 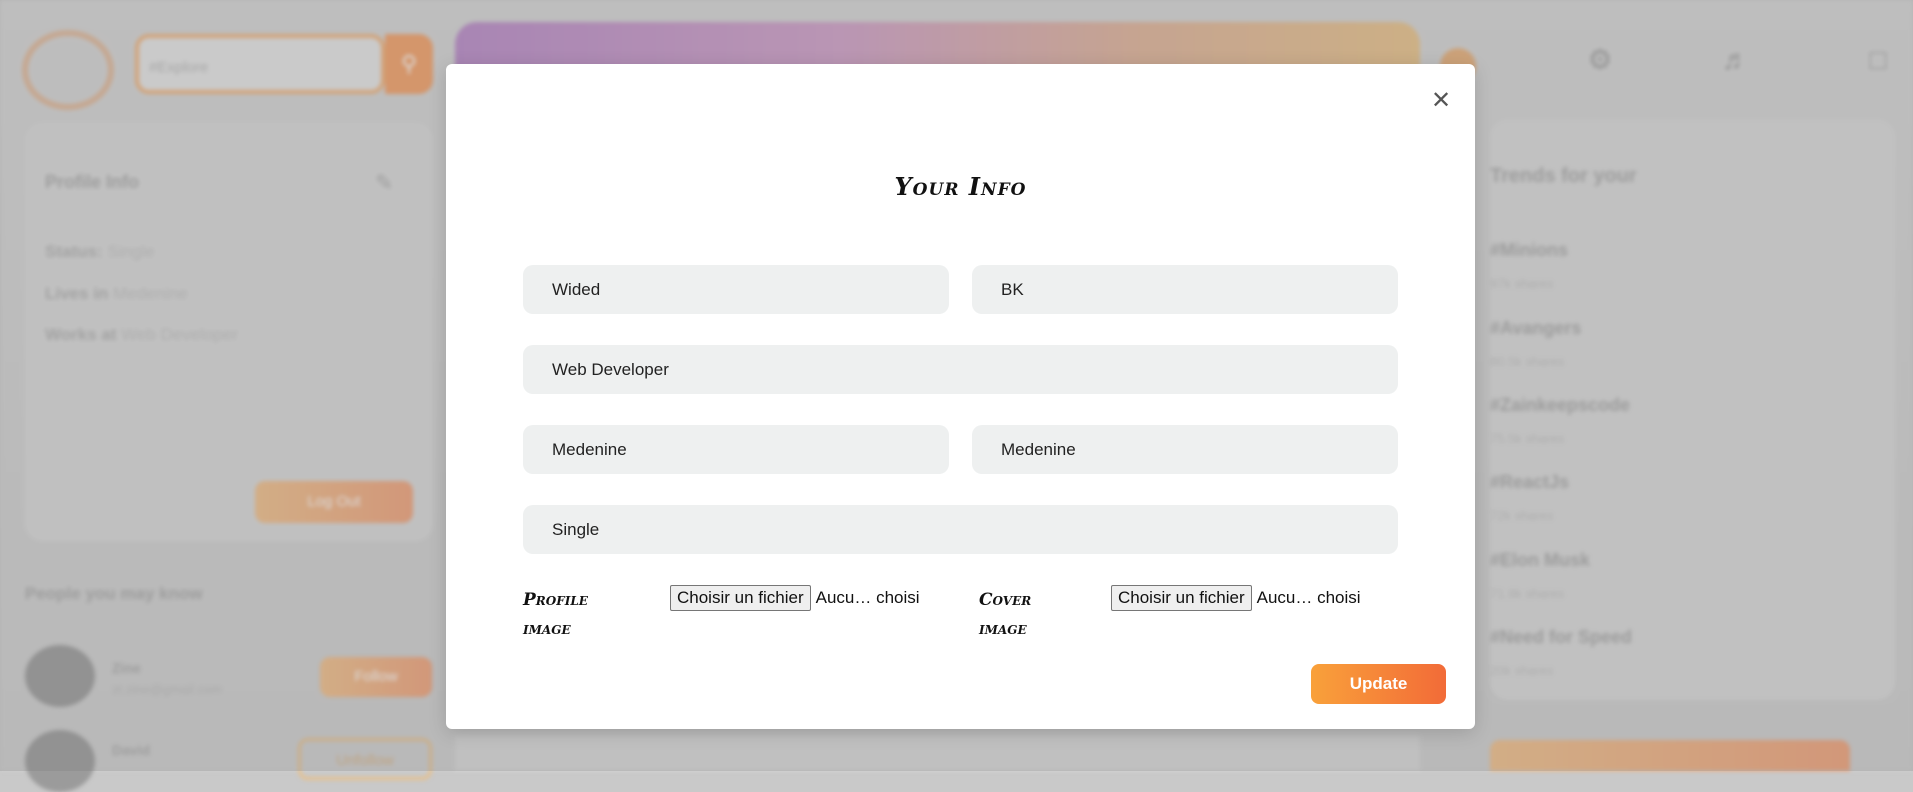 What do you see at coordinates (736, 449) in the screenshot?
I see `lives-in-input` at bounding box center [736, 449].